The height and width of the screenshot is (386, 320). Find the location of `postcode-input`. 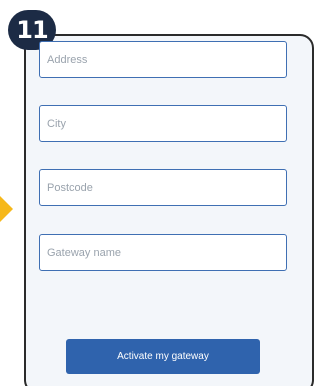

postcode-input is located at coordinates (163, 187).